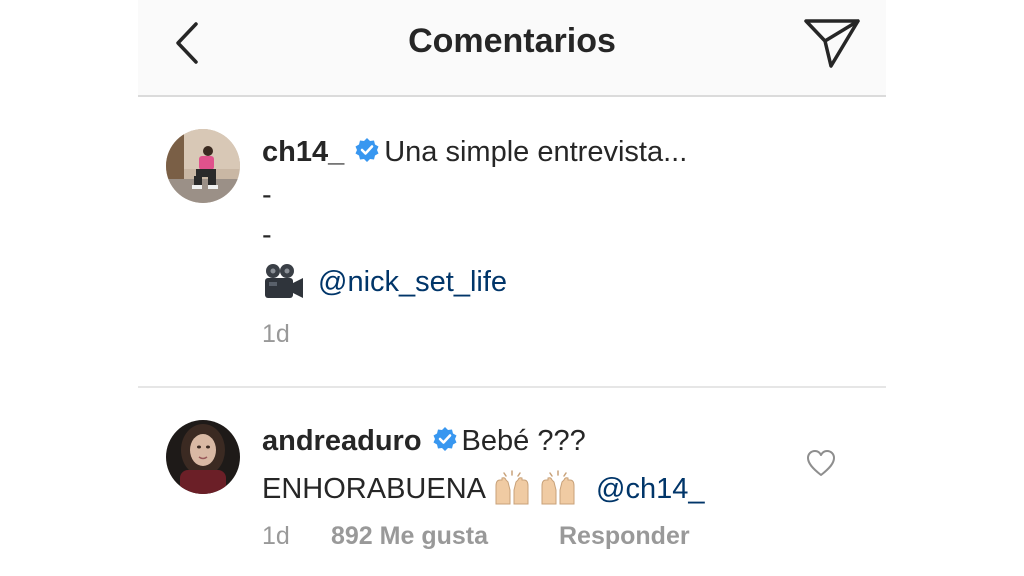 The width and height of the screenshot is (1024, 576). I want to click on comment-line: ENHORABUENA @ch14_, so click(483, 488).